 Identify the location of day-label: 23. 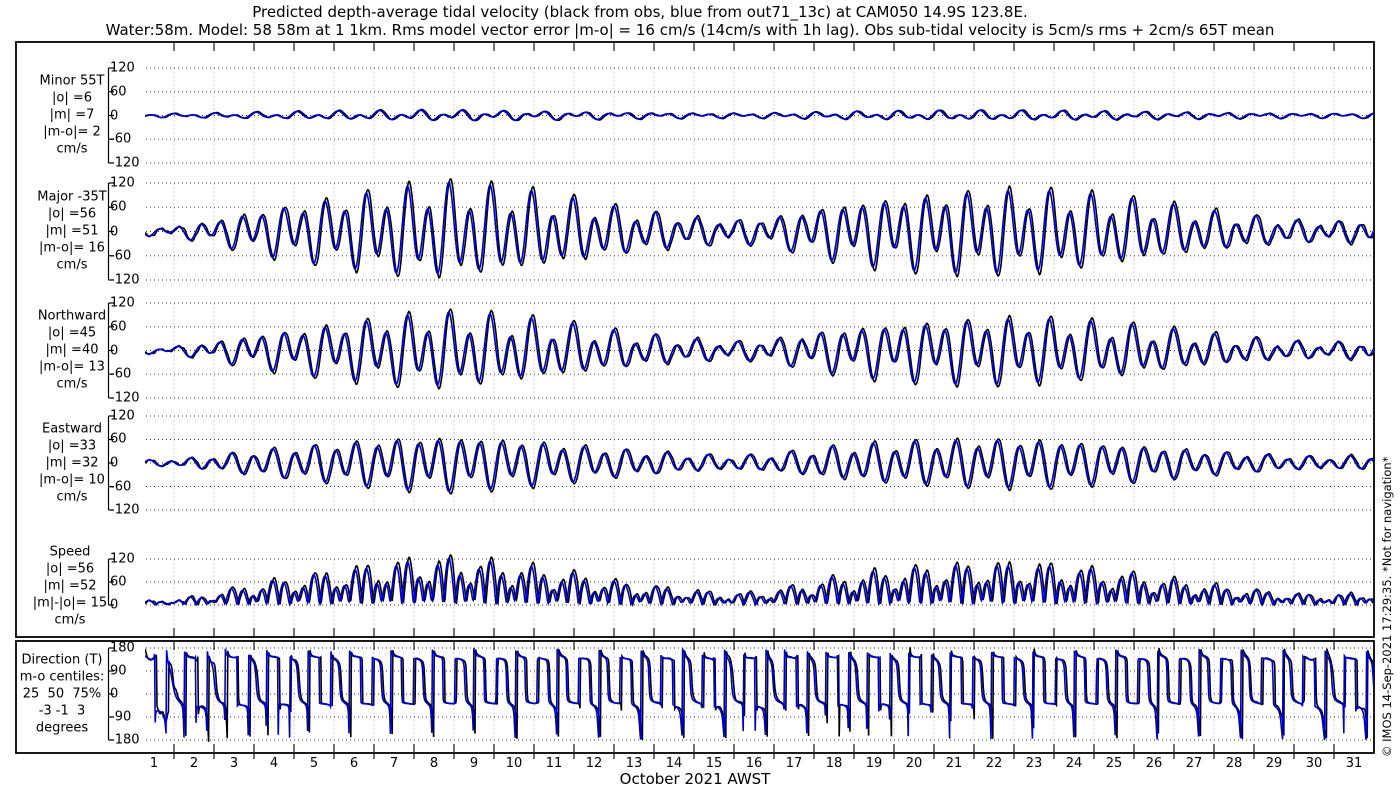
(1034, 763).